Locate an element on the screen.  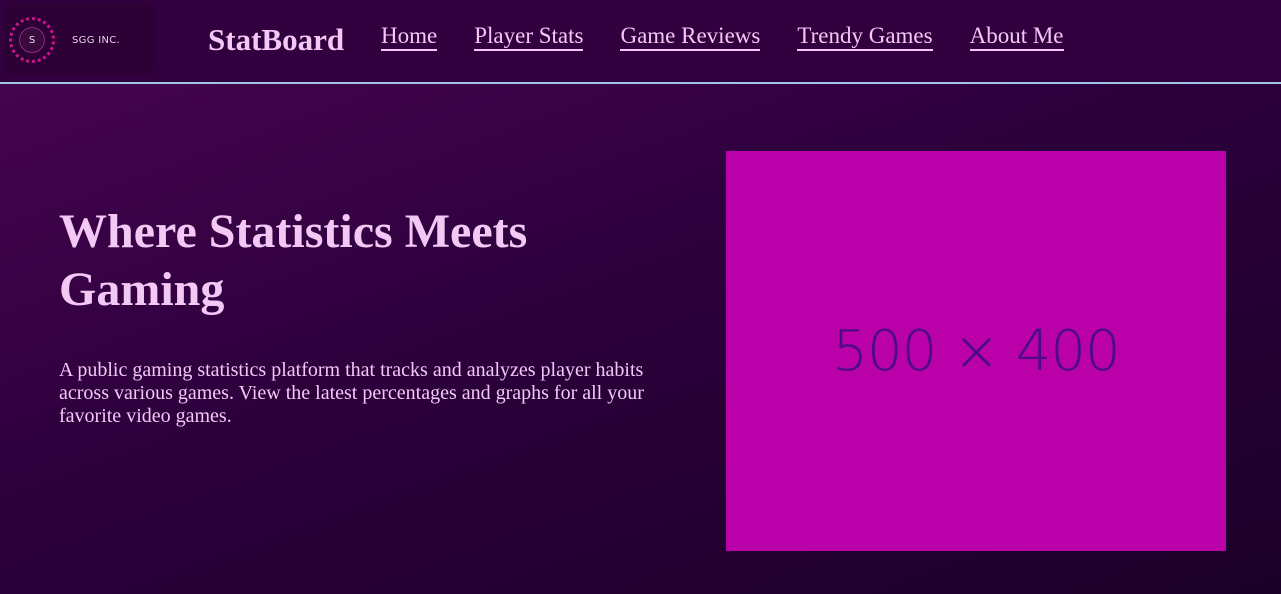
hero-title: Where Statistics Meets Gaming is located at coordinates (293, 260).